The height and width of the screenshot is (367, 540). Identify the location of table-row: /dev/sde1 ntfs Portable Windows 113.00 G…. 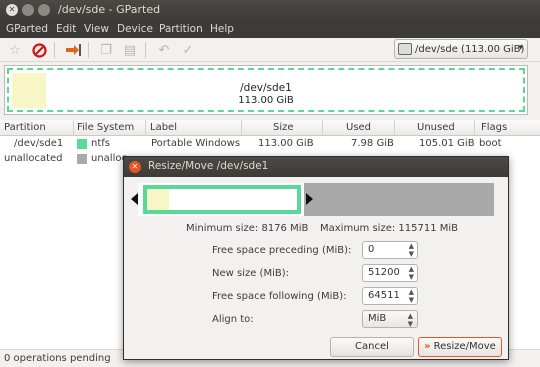
(270, 144).